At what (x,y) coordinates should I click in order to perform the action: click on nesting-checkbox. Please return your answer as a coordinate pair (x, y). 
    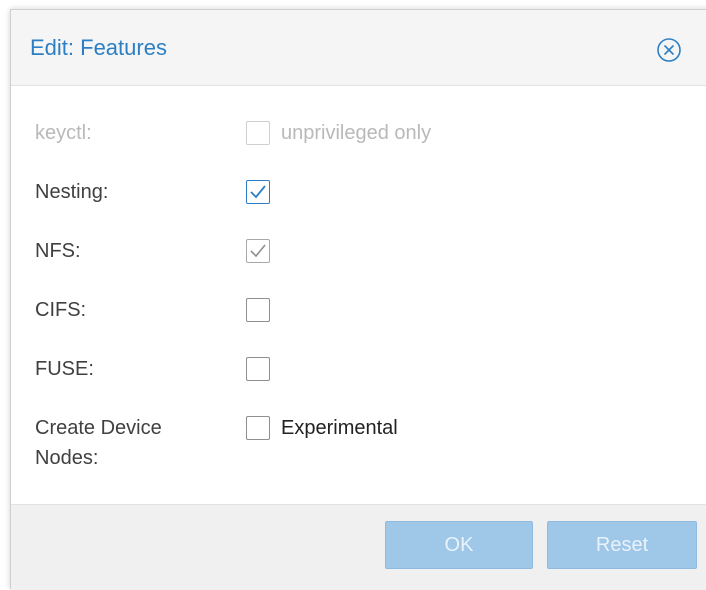
    Looking at the image, I should click on (258, 192).